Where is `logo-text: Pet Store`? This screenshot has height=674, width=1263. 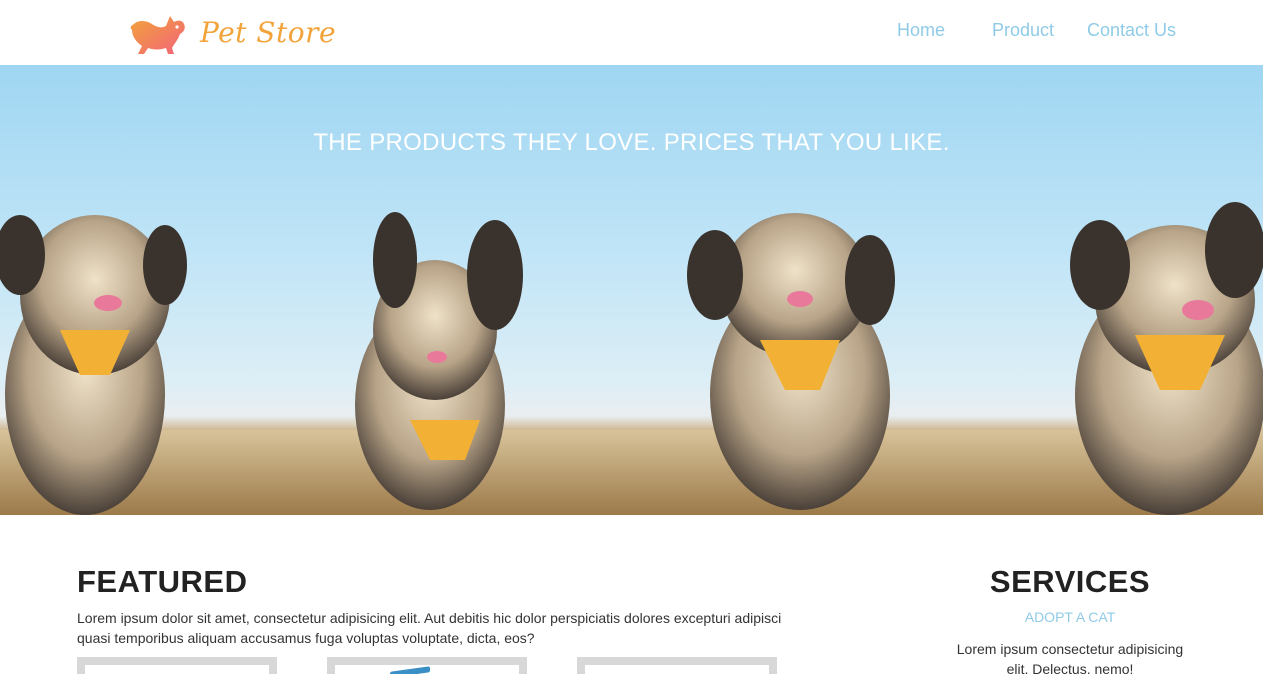 logo-text: Pet Store is located at coordinates (268, 32).